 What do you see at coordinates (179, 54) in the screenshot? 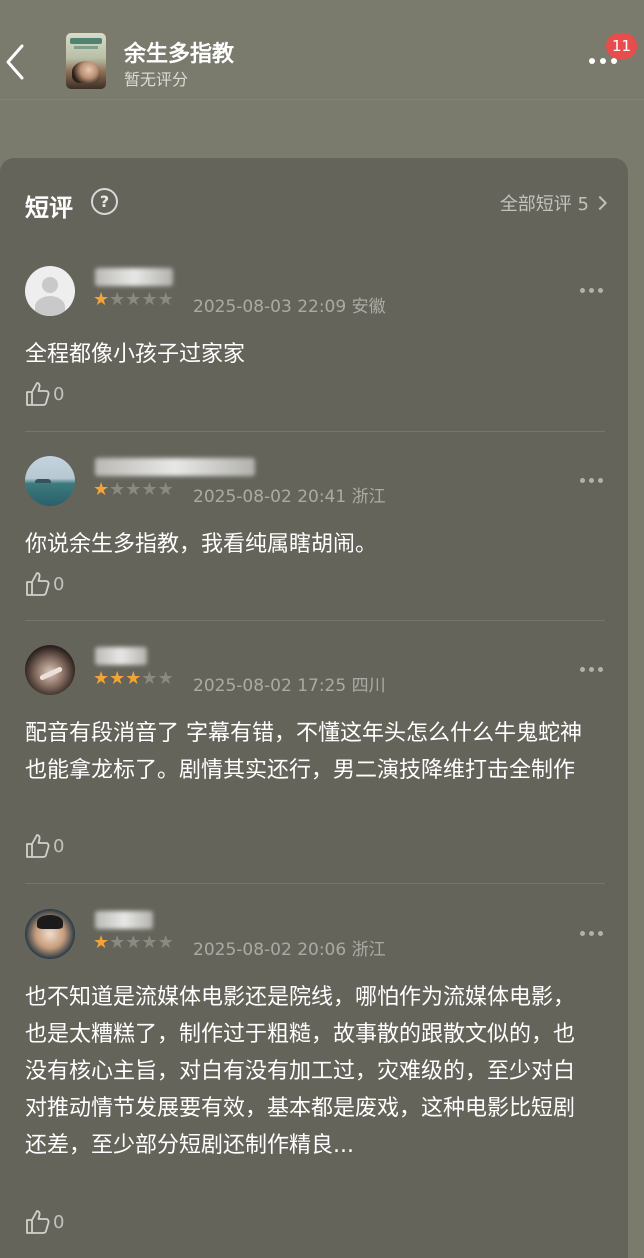
I see `movie-title: 余生多指教` at bounding box center [179, 54].